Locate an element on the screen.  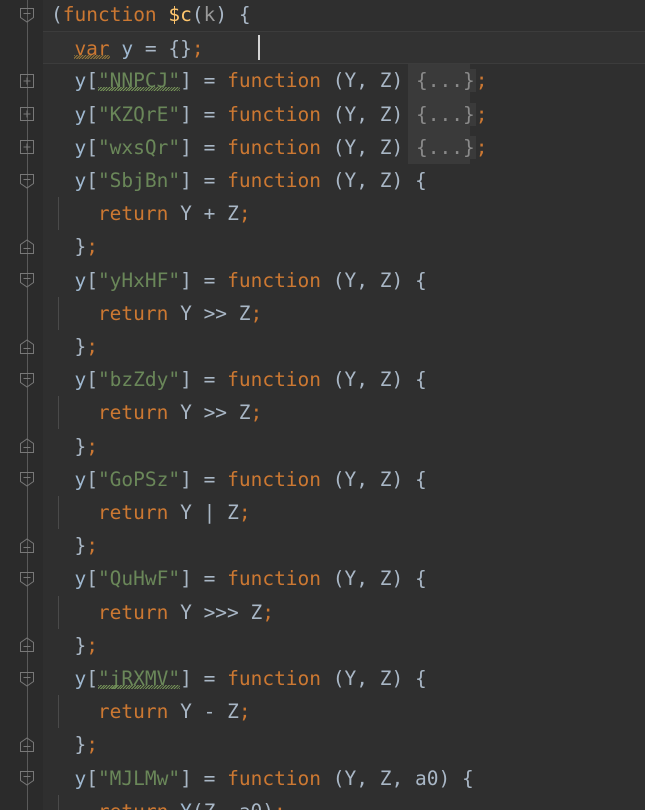
code-token: ) { is located at coordinates (409, 479).